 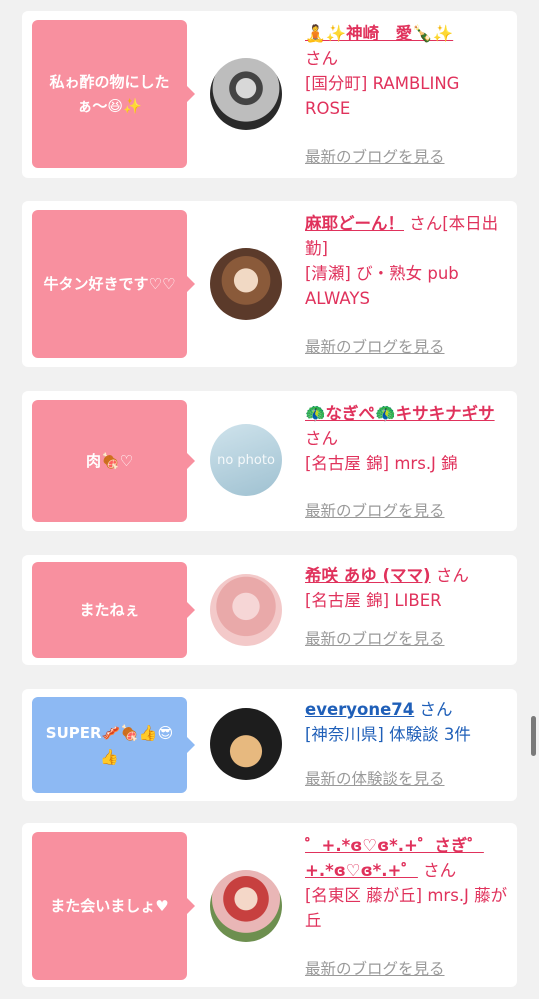 I want to click on username-link: 🦚なぎぺ🦚キサキナギサ, so click(x=400, y=413).